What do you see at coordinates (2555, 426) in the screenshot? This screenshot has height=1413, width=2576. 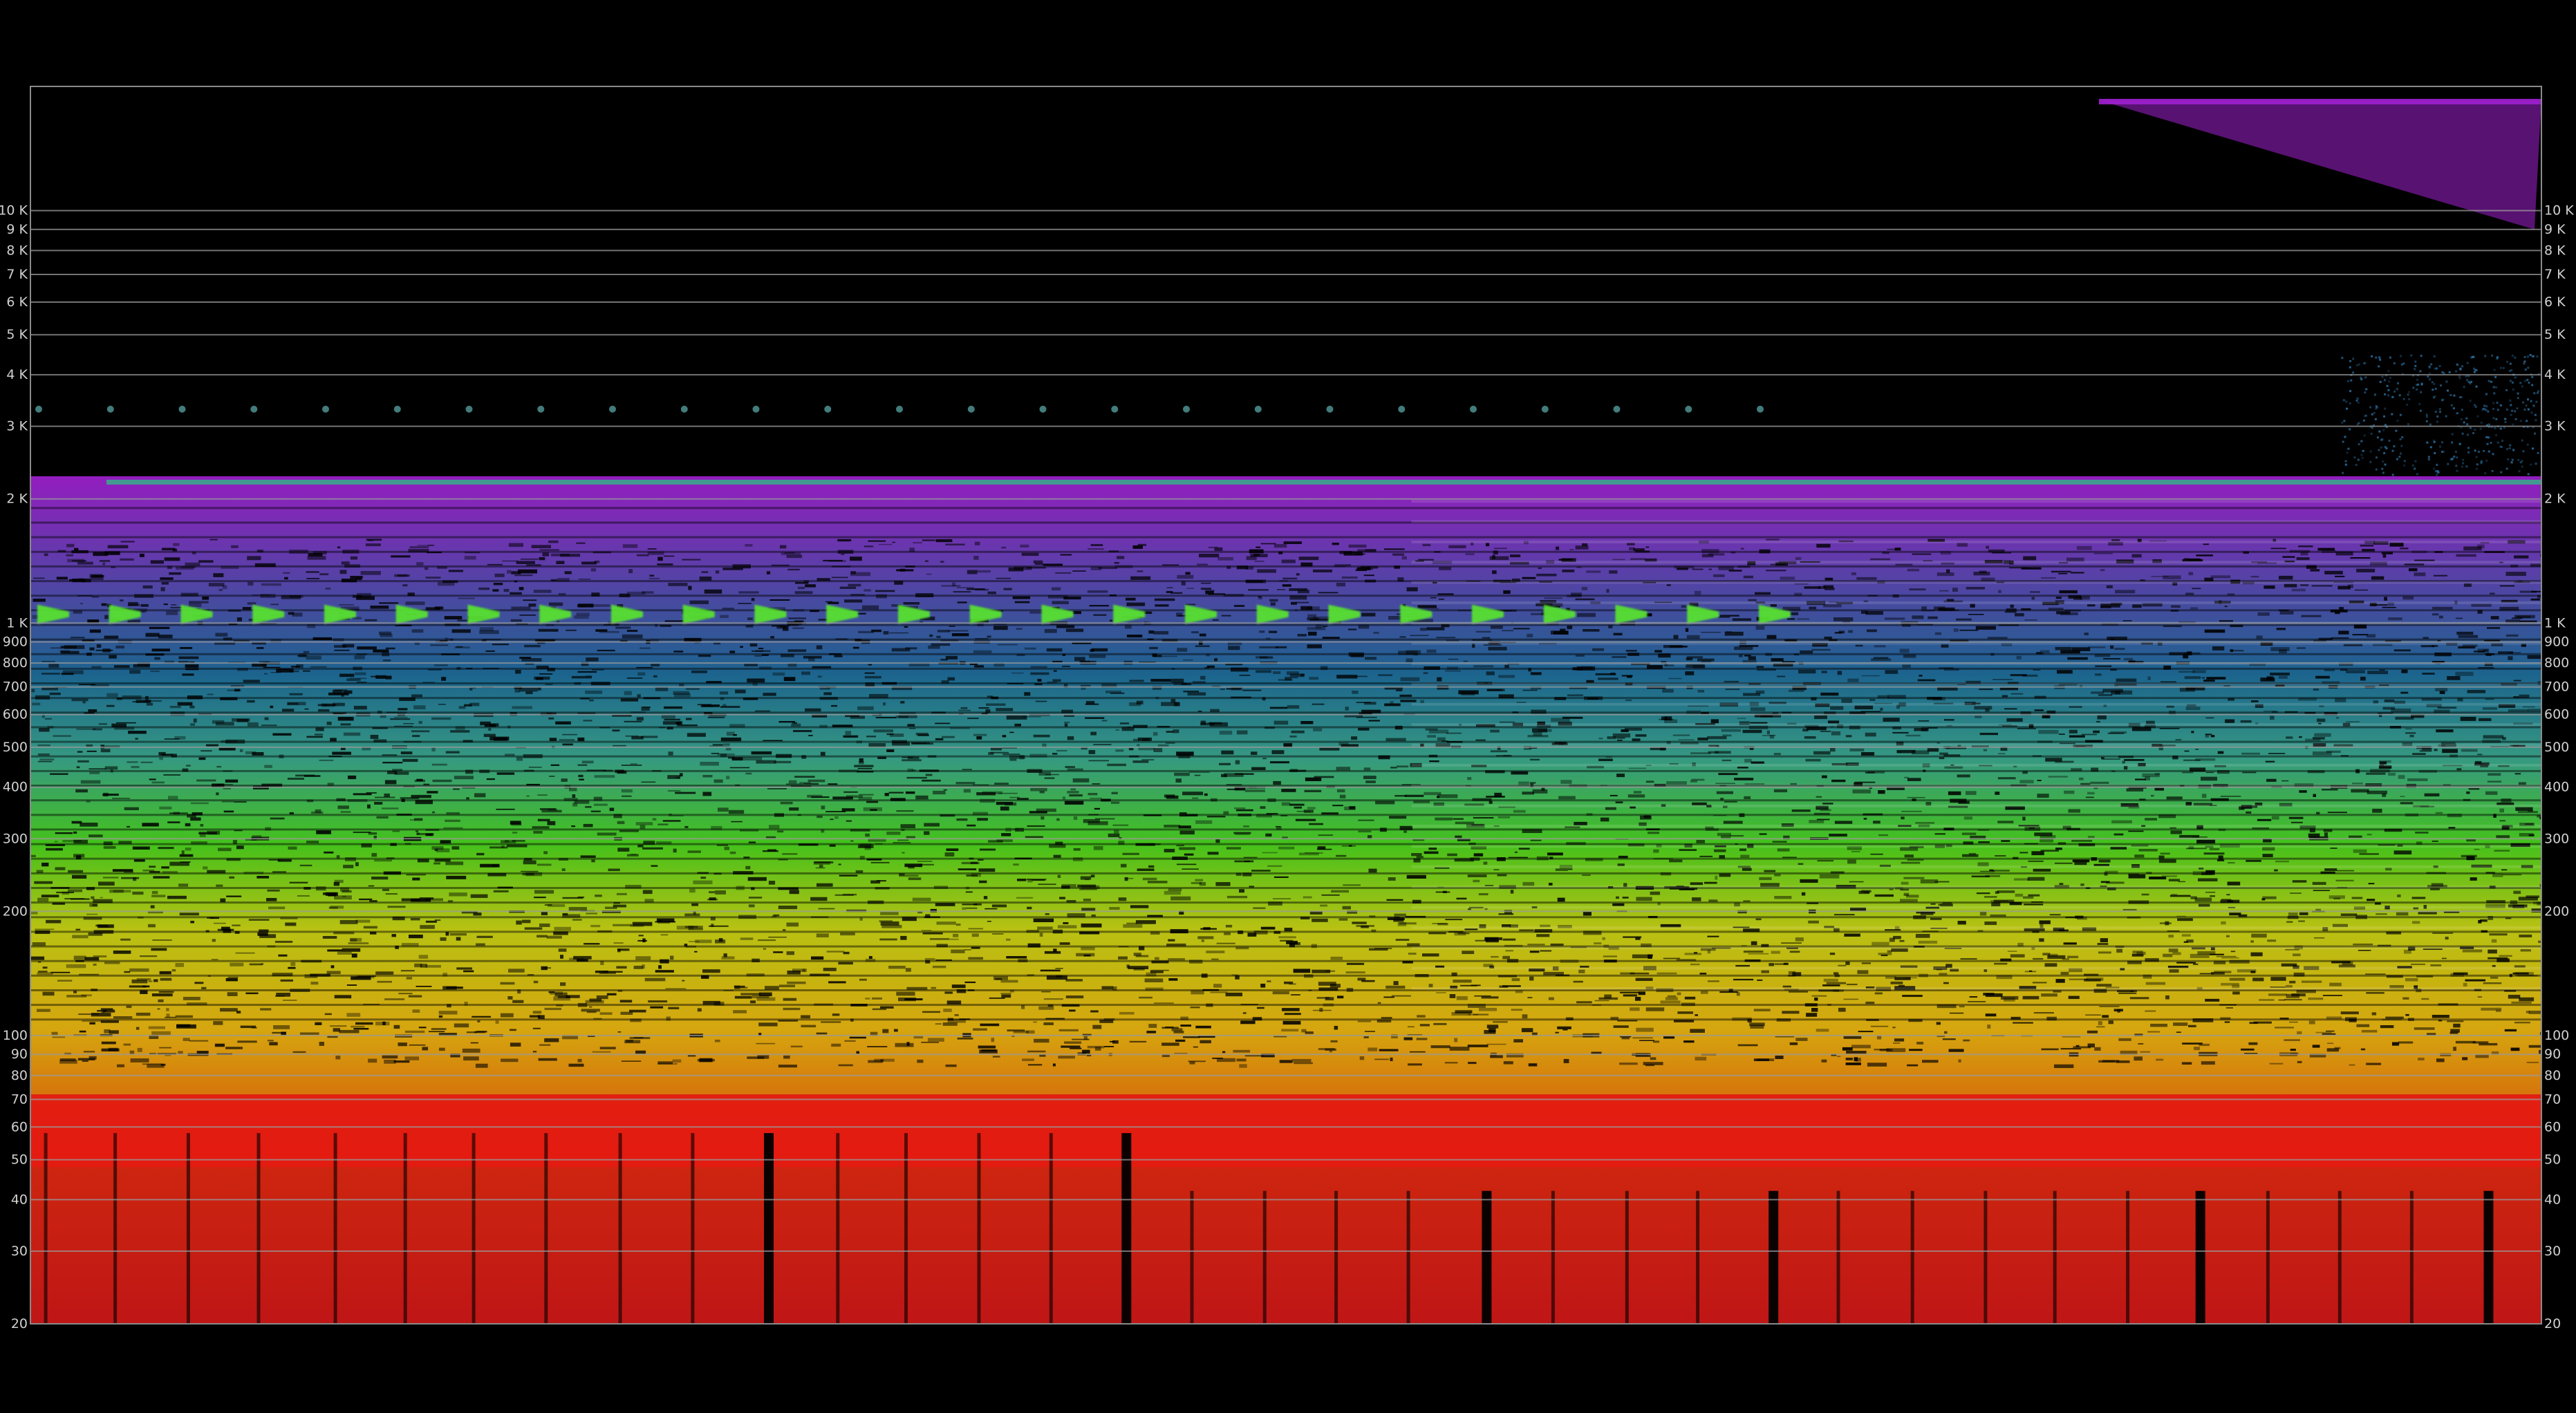 I see `y-tick-label-right: 3 K` at bounding box center [2555, 426].